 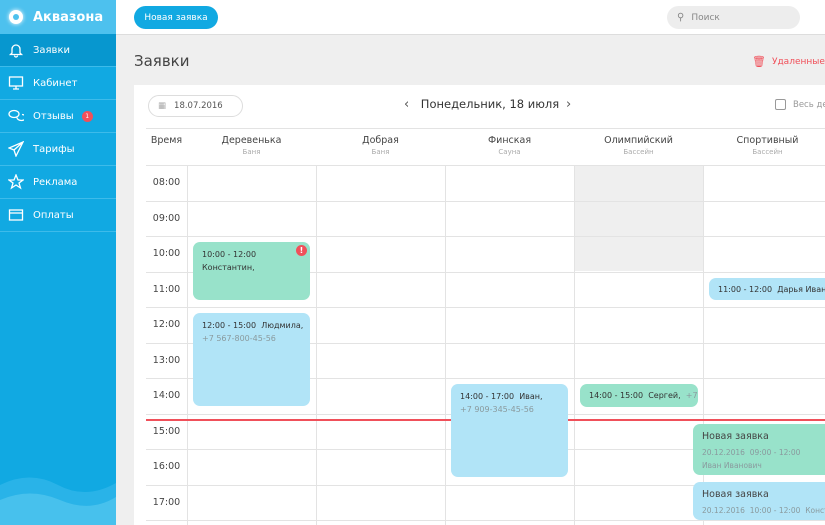 What do you see at coordinates (301, 250) in the screenshot?
I see `alert-icon: !` at bounding box center [301, 250].